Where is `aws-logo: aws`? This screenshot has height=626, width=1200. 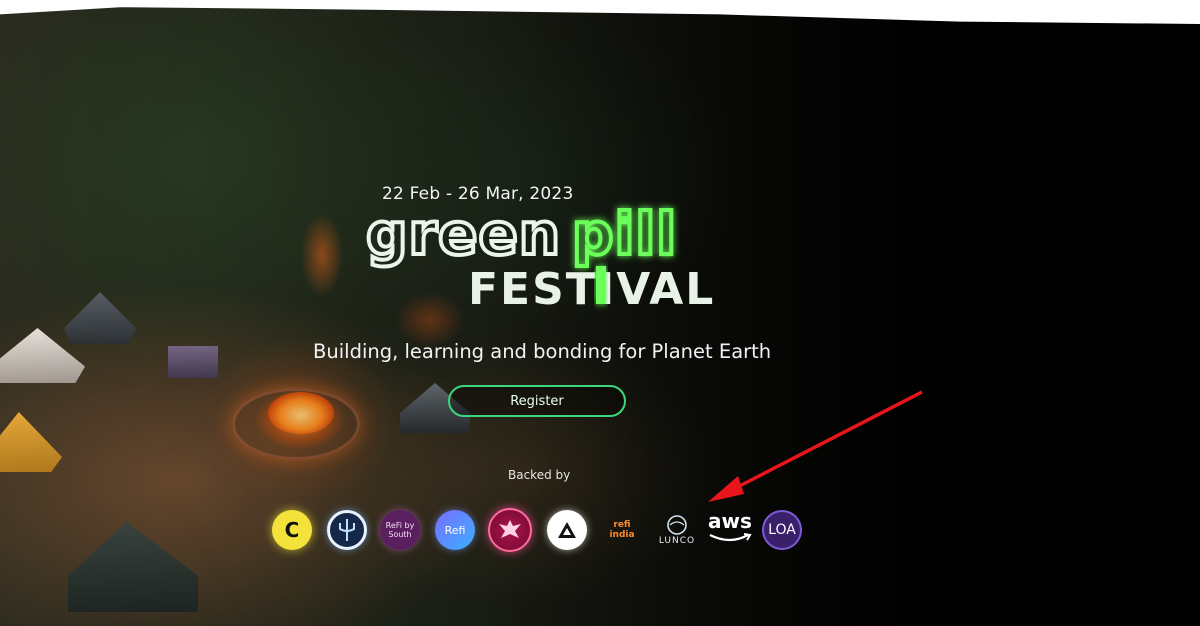
aws-logo: aws is located at coordinates (730, 526).